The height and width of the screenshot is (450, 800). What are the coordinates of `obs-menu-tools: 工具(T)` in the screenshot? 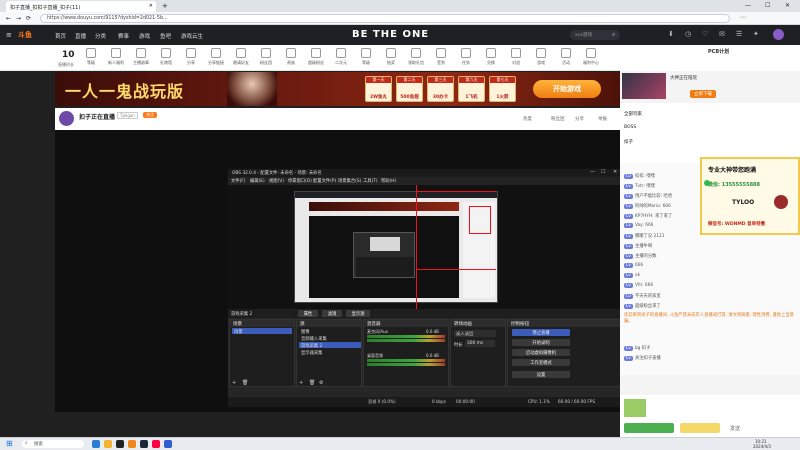 It's located at (370, 181).